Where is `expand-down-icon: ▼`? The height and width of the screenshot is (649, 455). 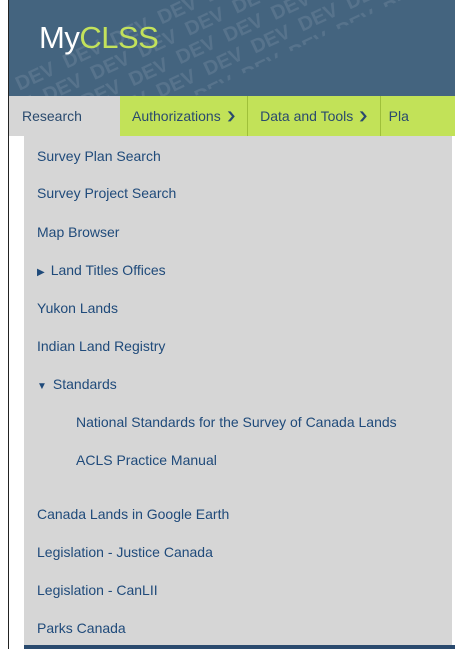
expand-down-icon: ▼ is located at coordinates (42, 386).